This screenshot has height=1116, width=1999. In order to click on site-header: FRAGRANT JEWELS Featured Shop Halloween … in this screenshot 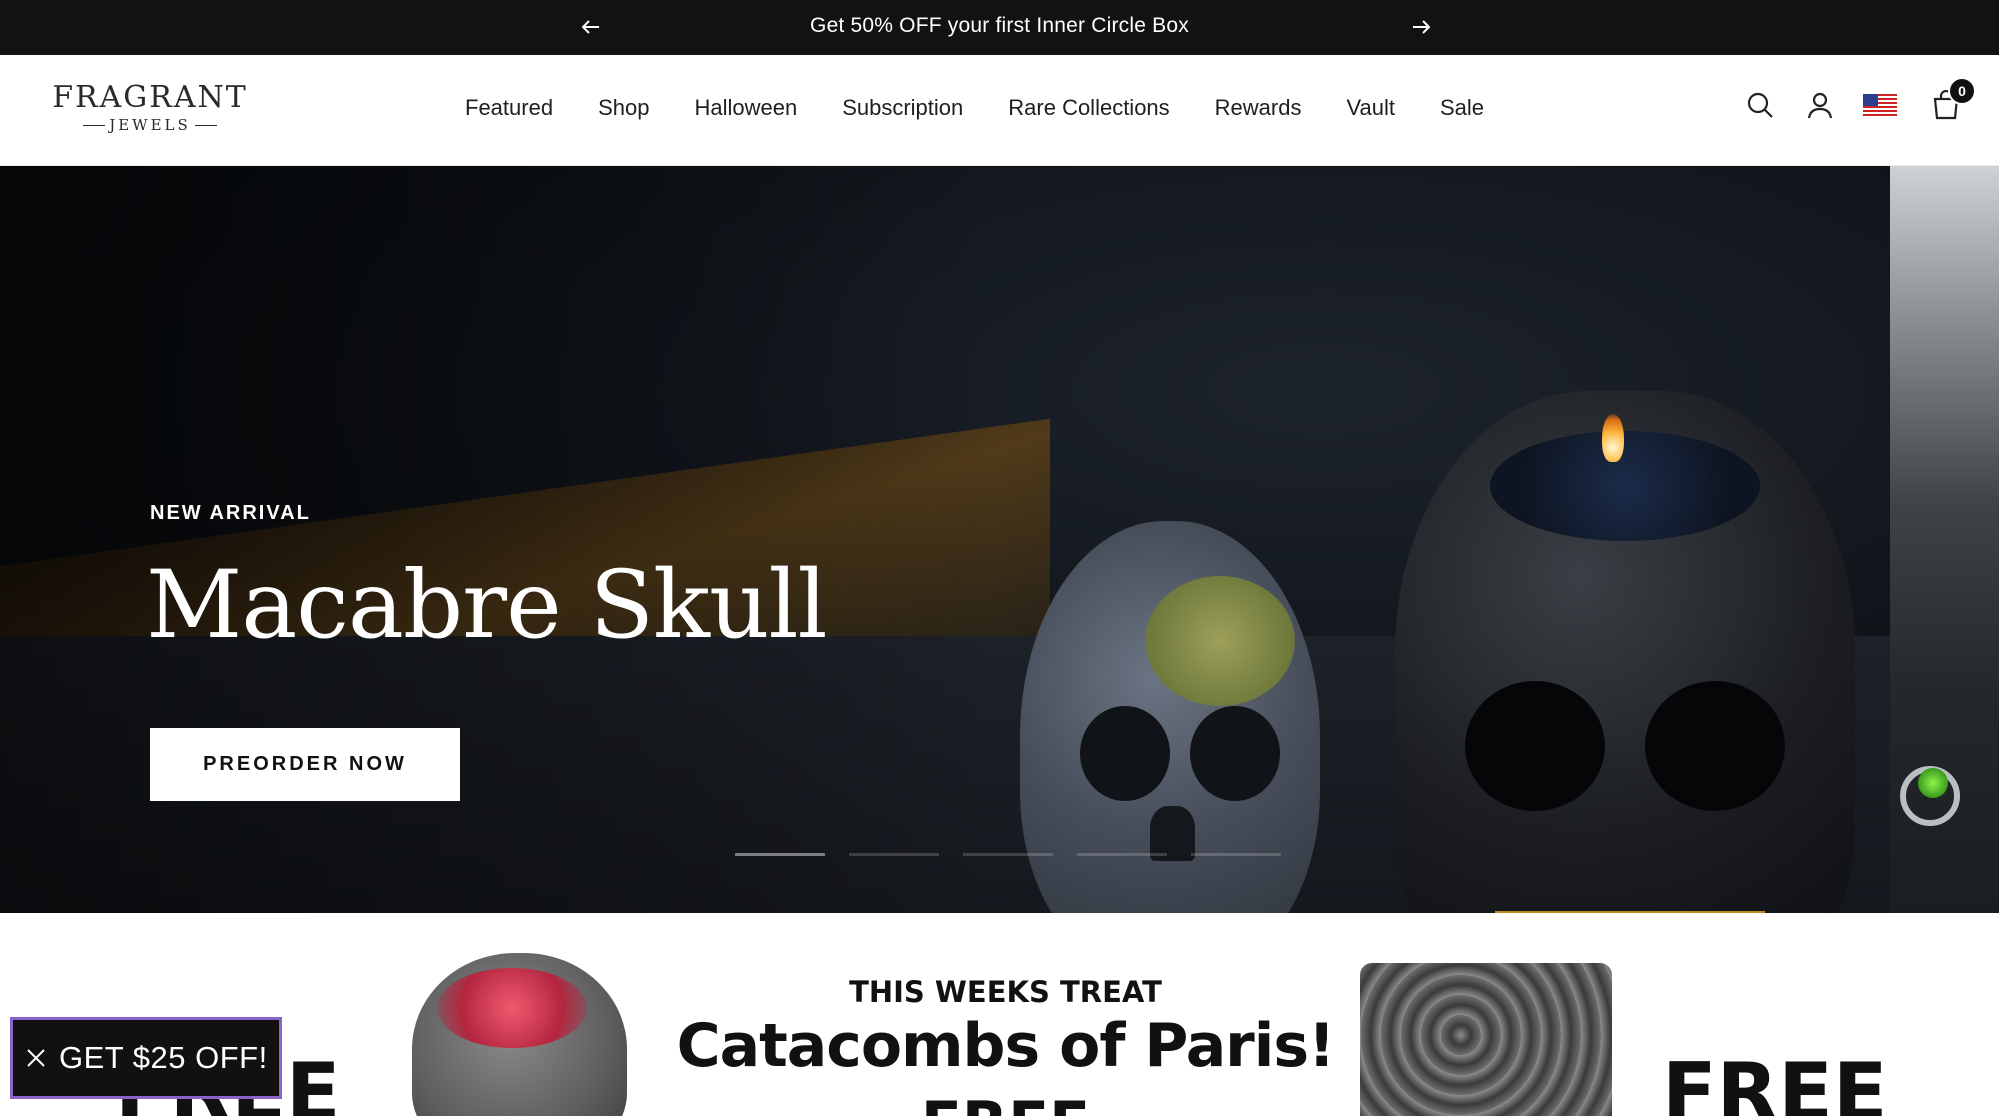, I will do `click(999, 110)`.